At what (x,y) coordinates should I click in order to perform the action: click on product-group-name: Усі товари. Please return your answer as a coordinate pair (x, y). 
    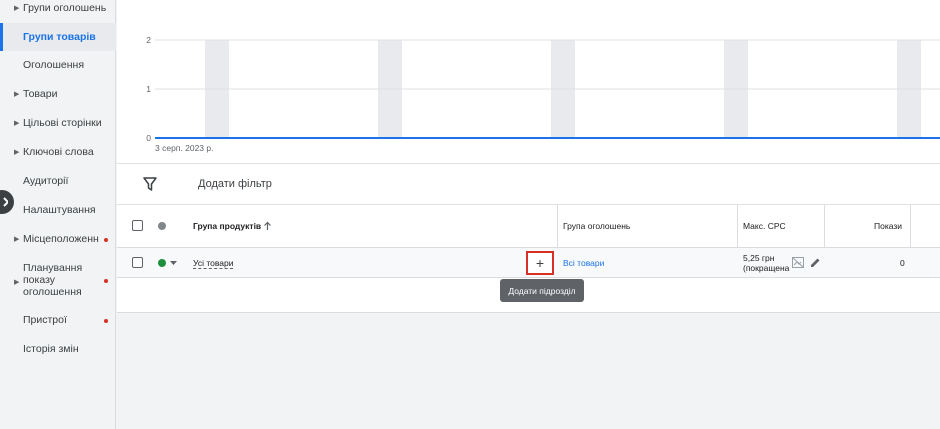
    Looking at the image, I should click on (213, 263).